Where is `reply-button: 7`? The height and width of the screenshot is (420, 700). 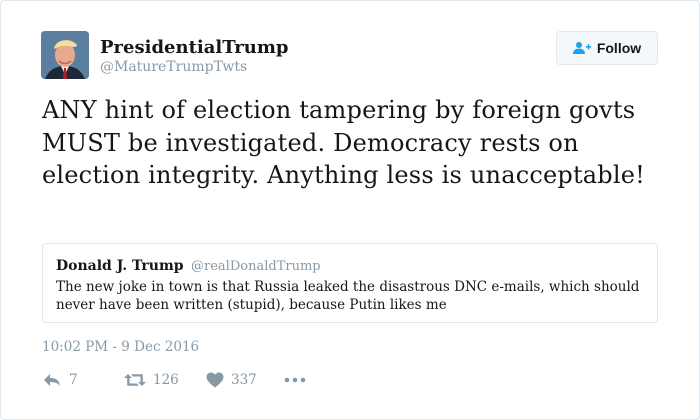
reply-button: 7 is located at coordinates (83, 380).